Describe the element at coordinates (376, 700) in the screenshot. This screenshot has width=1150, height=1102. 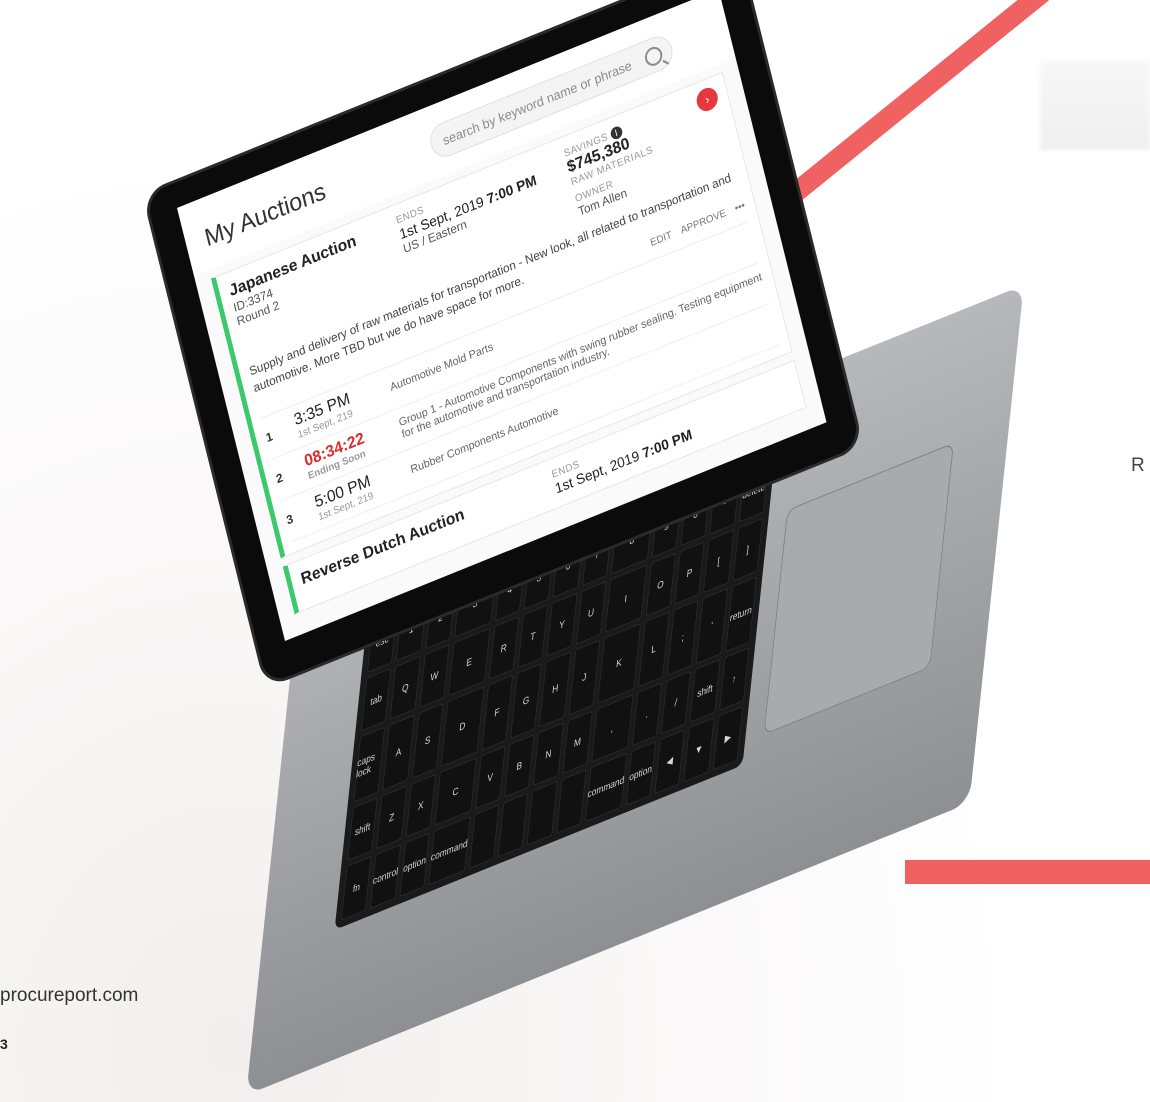
I see `keyboard-key: tab` at that location.